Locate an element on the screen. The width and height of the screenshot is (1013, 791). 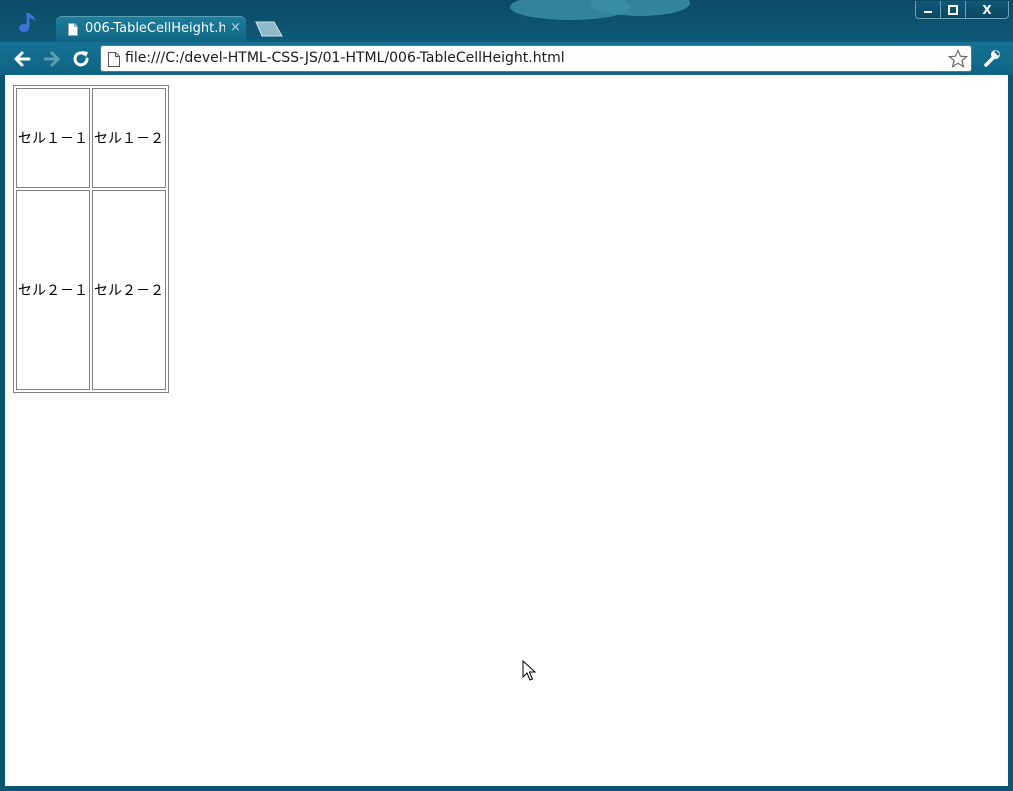
minimize-icon is located at coordinates (928, 11).